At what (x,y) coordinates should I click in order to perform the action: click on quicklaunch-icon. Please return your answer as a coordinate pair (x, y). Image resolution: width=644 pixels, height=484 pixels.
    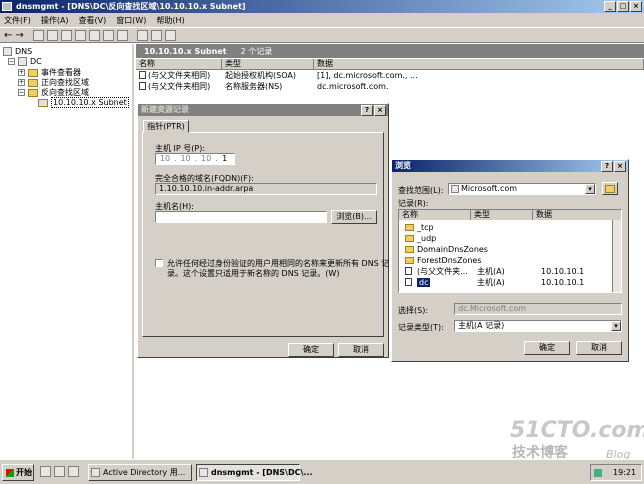
    Looking at the image, I should click on (73, 471).